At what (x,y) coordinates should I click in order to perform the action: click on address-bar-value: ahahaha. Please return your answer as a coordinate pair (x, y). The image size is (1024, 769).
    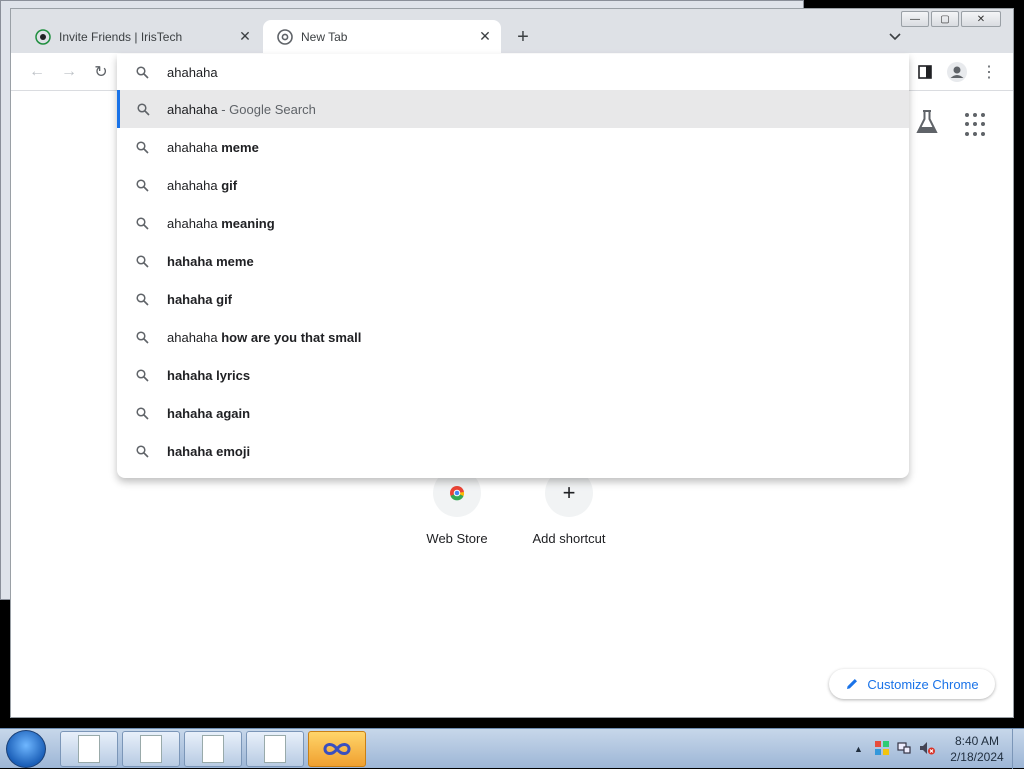
    Looking at the image, I should click on (192, 72).